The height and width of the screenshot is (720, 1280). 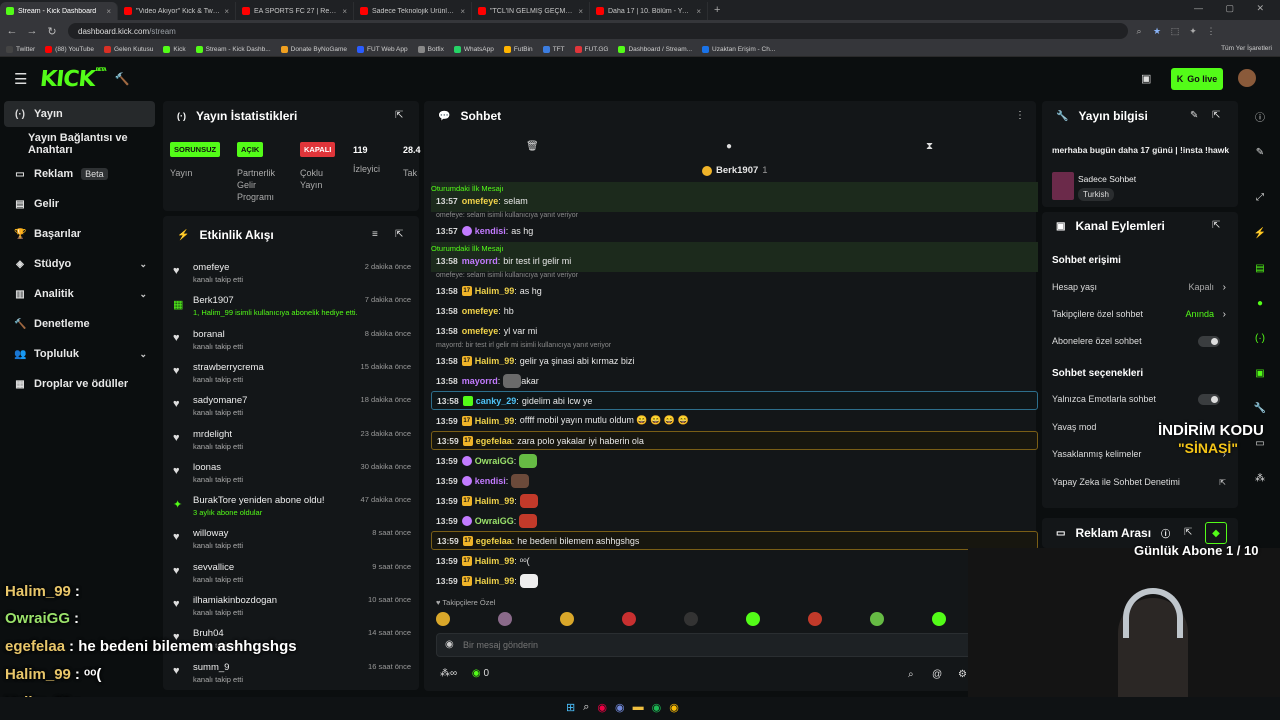 What do you see at coordinates (1209, 341) in the screenshot?
I see `subs-only-toggle` at bounding box center [1209, 341].